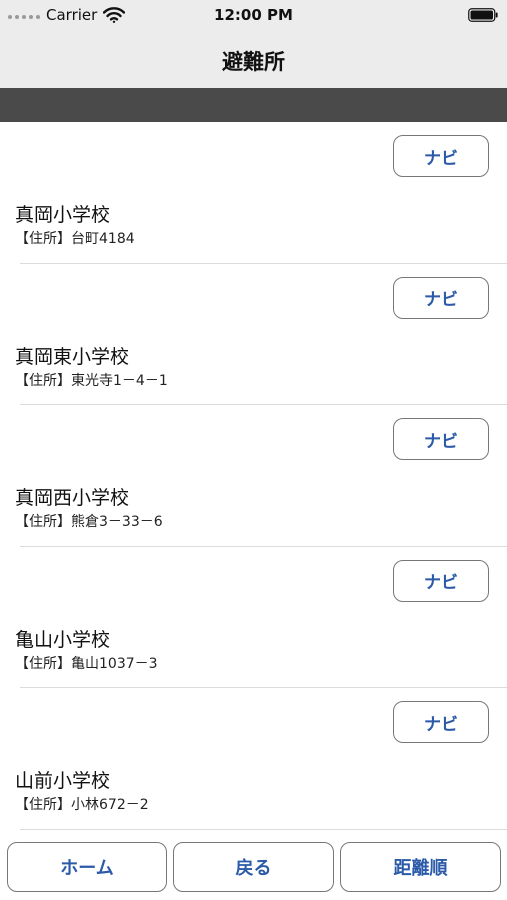  What do you see at coordinates (86, 663) in the screenshot?
I see `shelter-address: 【住所】亀山1037－3` at bounding box center [86, 663].